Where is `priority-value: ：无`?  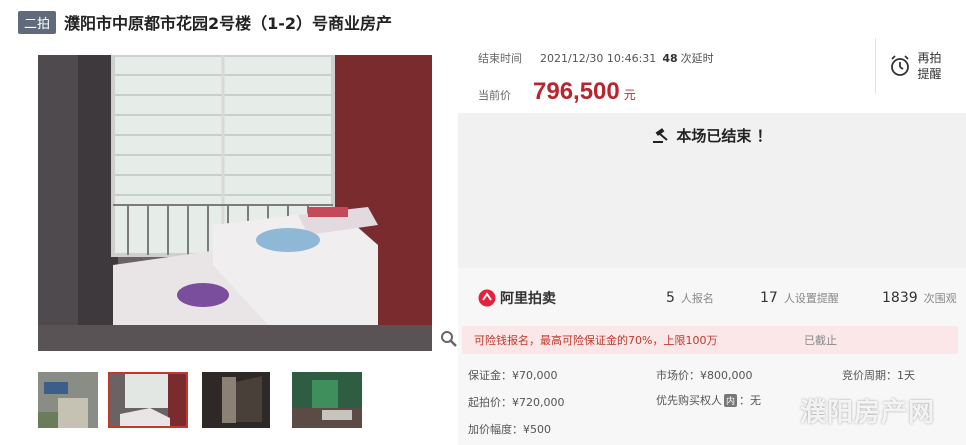 priority-value: ：无 is located at coordinates (750, 400).